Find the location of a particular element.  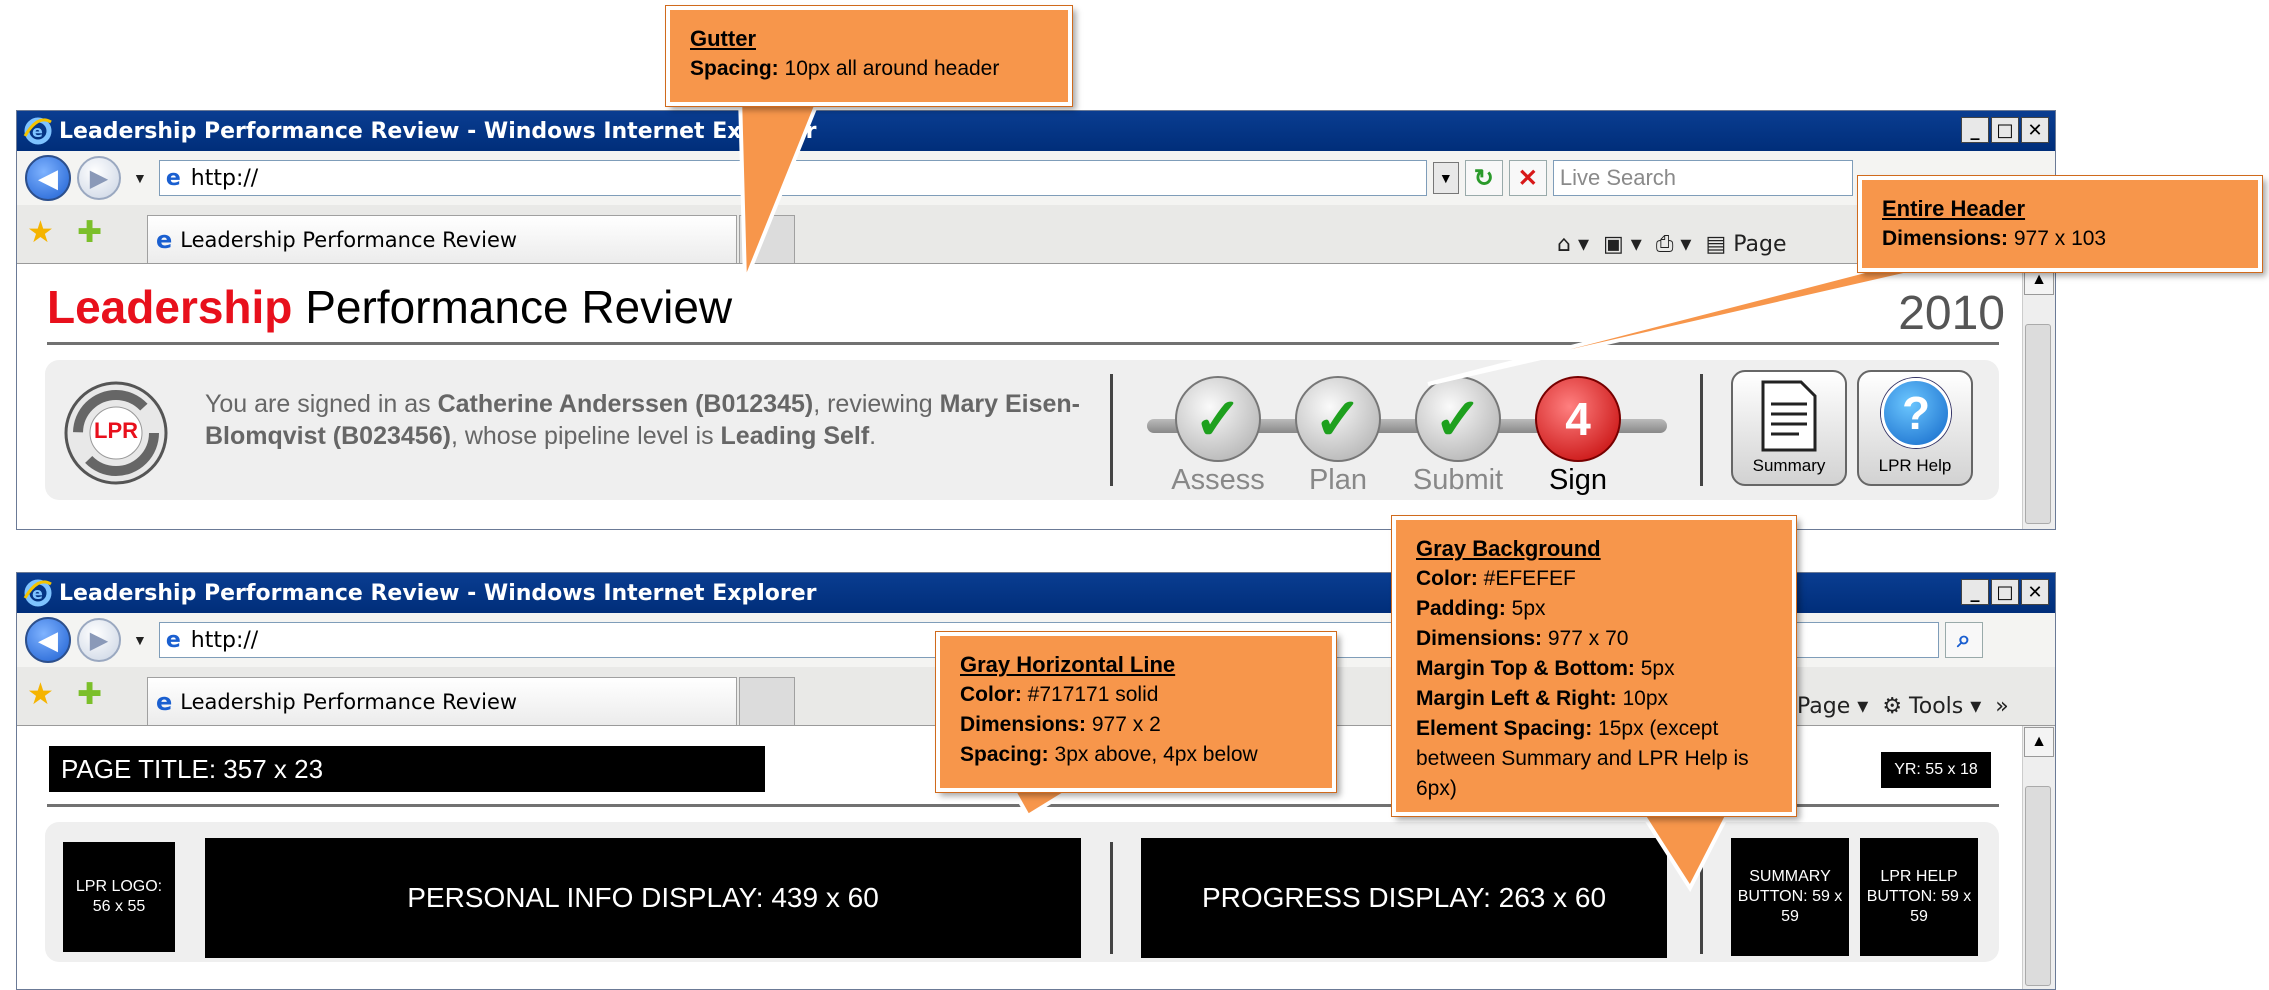

callout-value: #EFEFEF is located at coordinates (1526, 578).